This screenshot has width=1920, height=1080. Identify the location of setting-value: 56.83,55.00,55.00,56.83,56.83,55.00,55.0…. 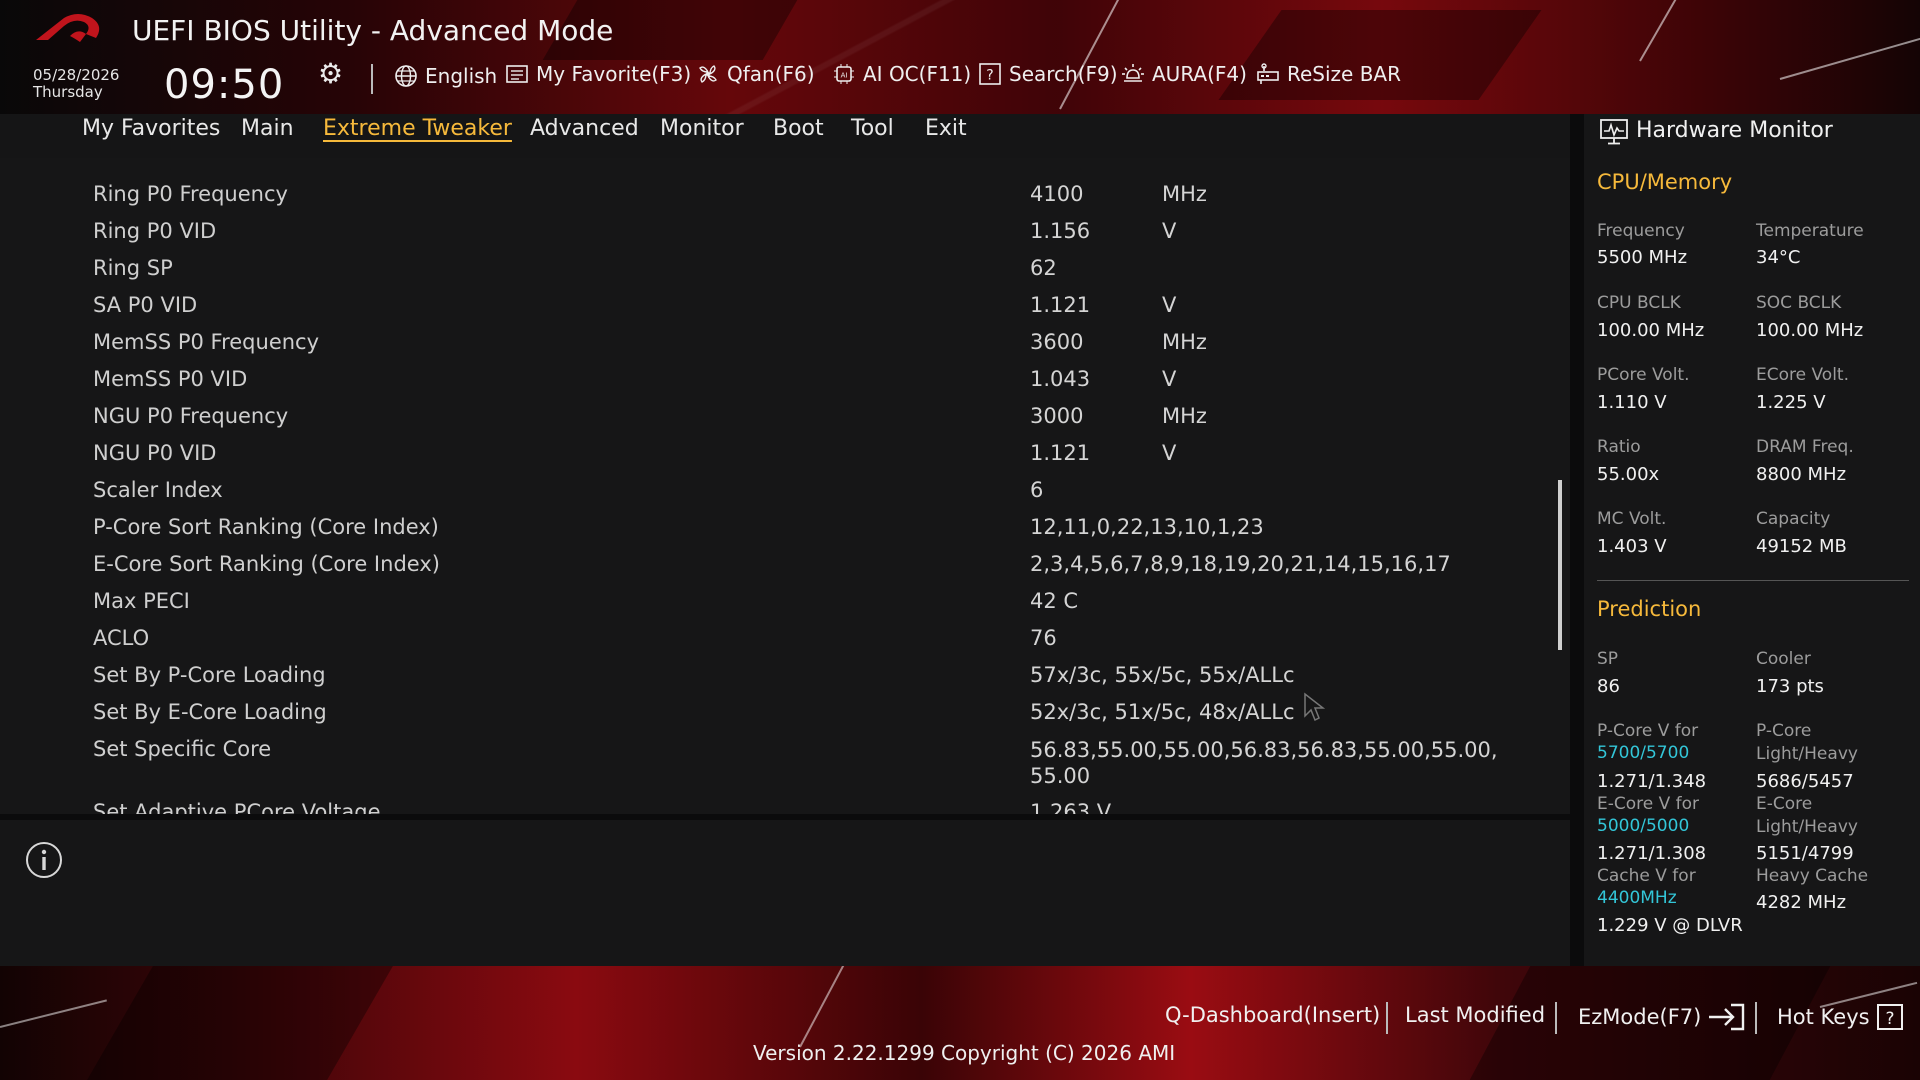
(1264, 763).